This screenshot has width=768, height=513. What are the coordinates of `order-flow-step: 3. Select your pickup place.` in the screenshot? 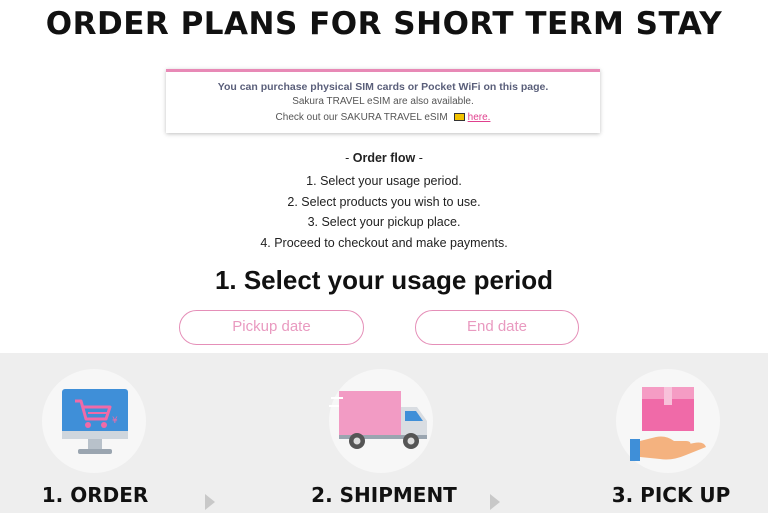 It's located at (384, 222).